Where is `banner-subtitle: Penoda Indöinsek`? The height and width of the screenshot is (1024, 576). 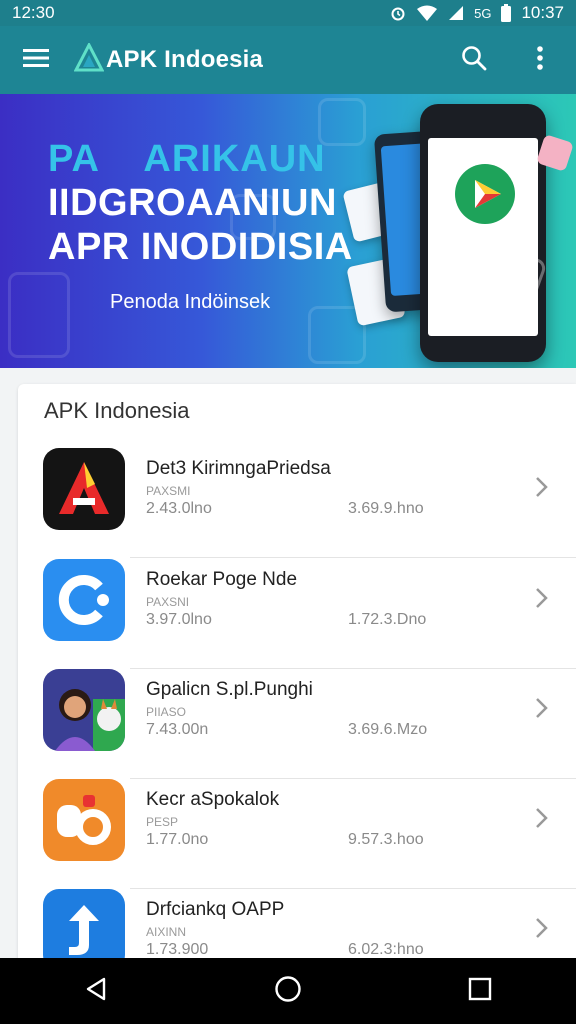 banner-subtitle: Penoda Indöinsek is located at coordinates (190, 302).